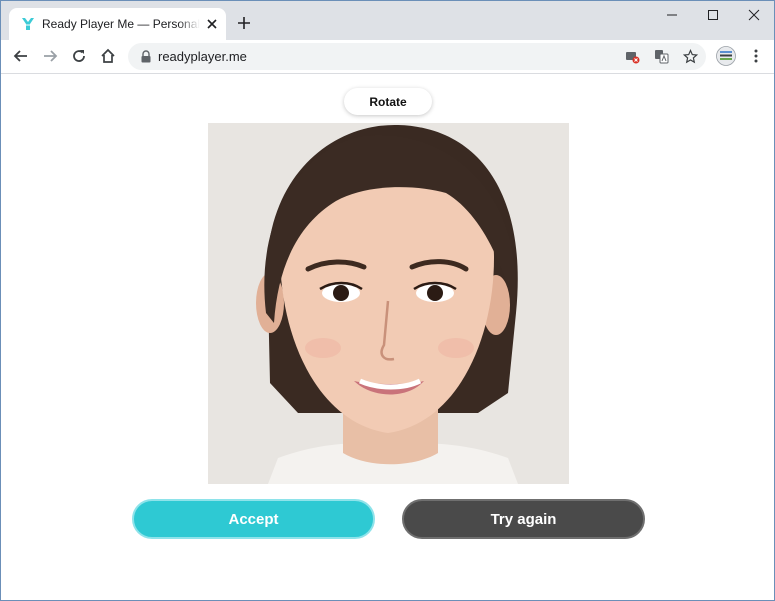 The height and width of the screenshot is (601, 775). I want to click on minimize-icon, so click(672, 15).